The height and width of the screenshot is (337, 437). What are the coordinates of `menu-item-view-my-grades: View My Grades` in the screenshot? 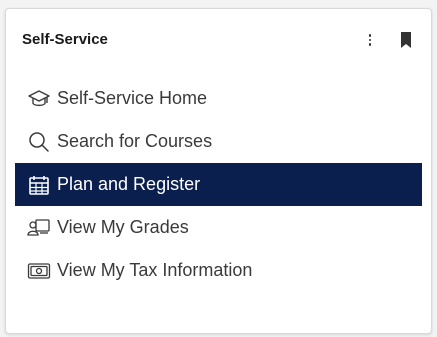 It's located at (218, 227).